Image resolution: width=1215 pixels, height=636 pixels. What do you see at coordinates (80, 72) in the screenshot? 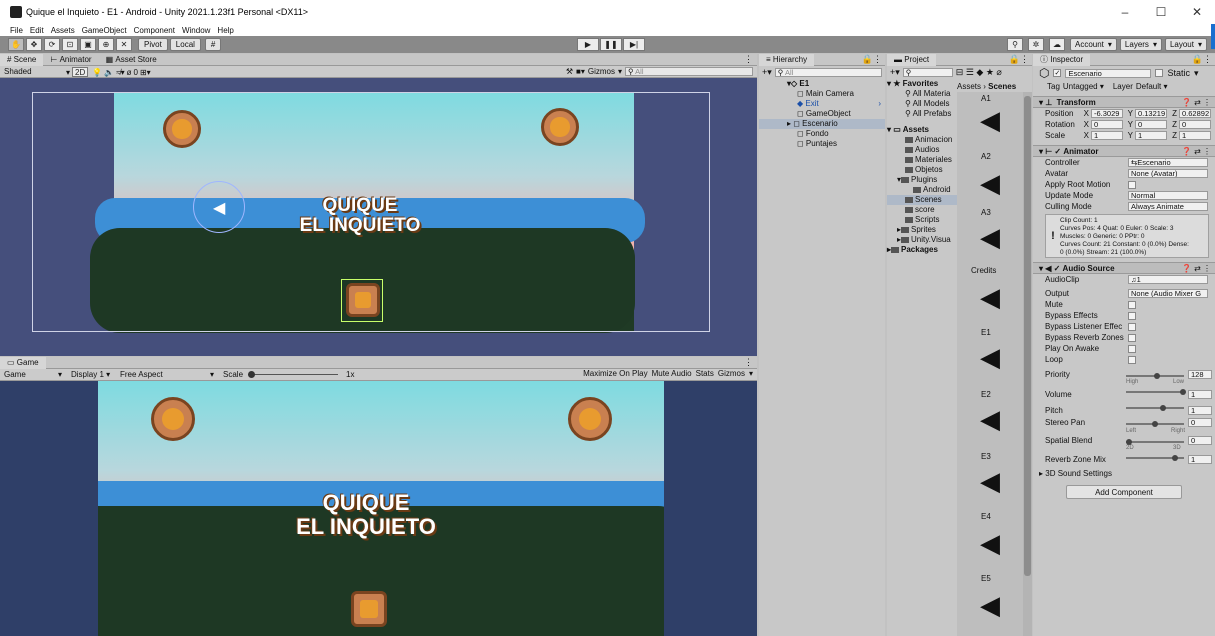
I see `toggle-2d-button: 2D` at bounding box center [80, 72].